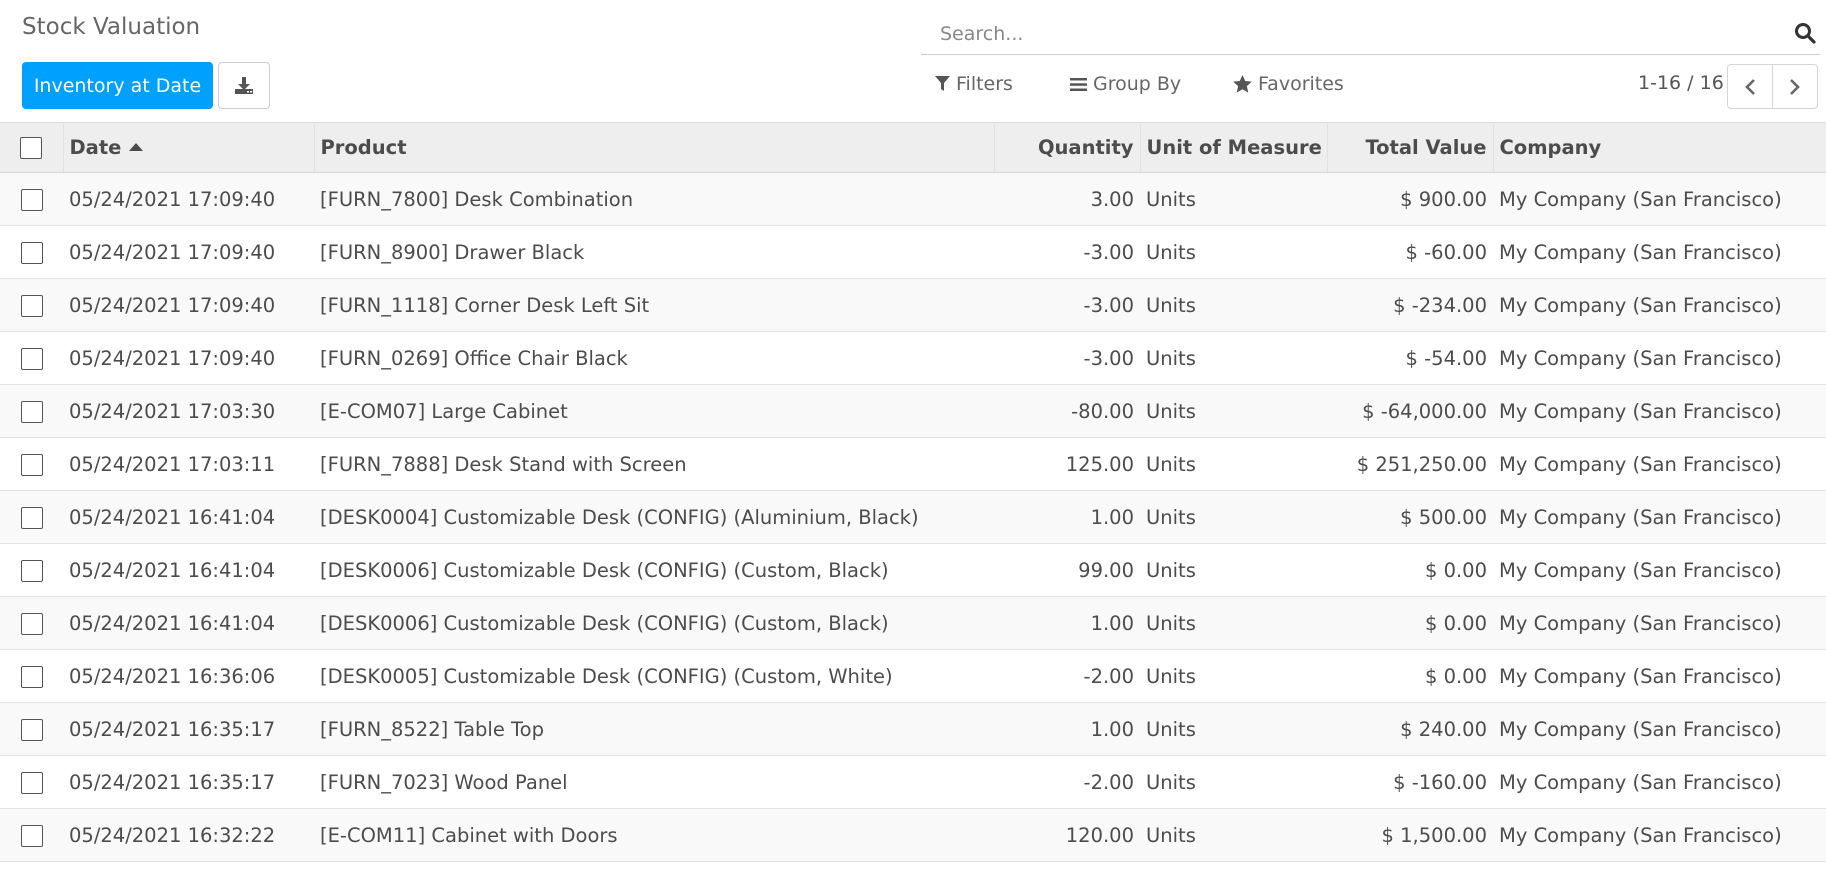 This screenshot has width=1826, height=875. I want to click on filters-label: Filters, so click(984, 84).